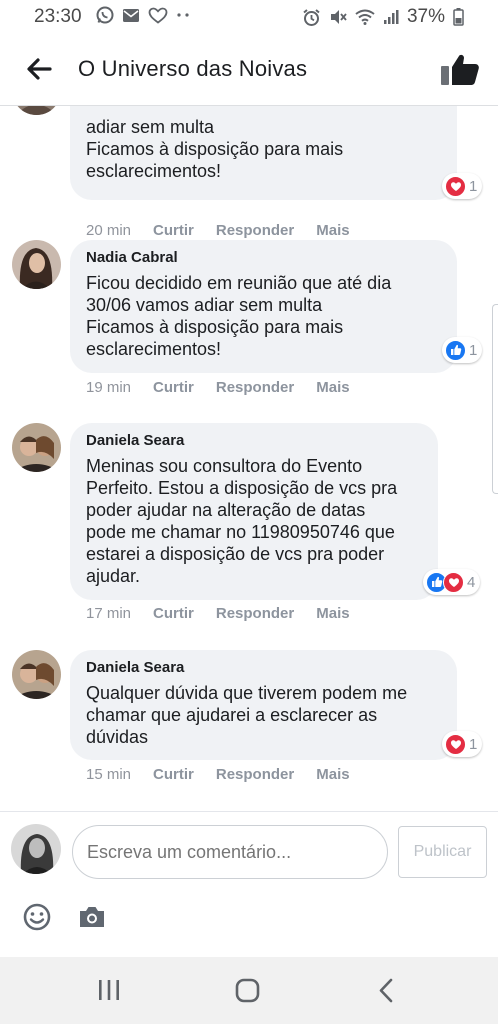 This screenshot has height=1024, width=498. What do you see at coordinates (143, 15) in the screenshot?
I see `status-notification-icons` at bounding box center [143, 15].